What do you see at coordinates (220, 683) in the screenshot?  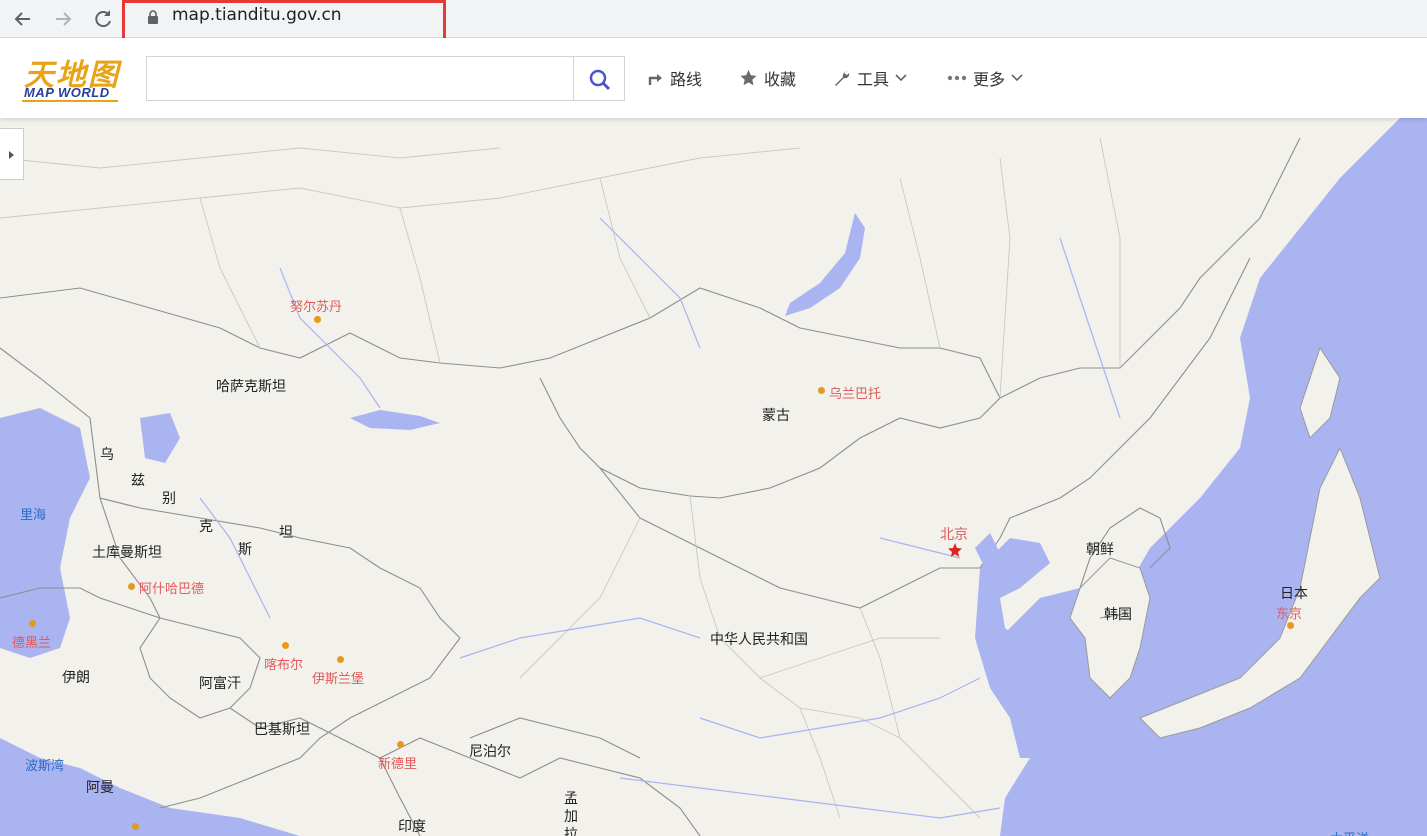 I see `label-afghanistan: 阿富汗` at bounding box center [220, 683].